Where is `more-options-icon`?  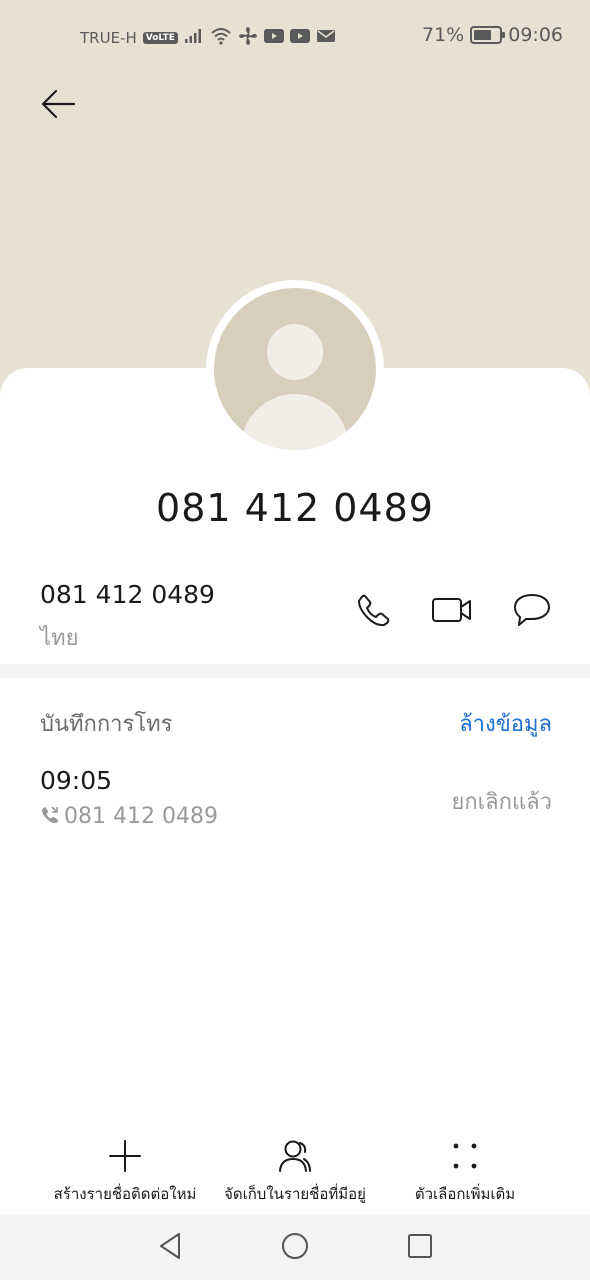
more-options-icon is located at coordinates (465, 1156).